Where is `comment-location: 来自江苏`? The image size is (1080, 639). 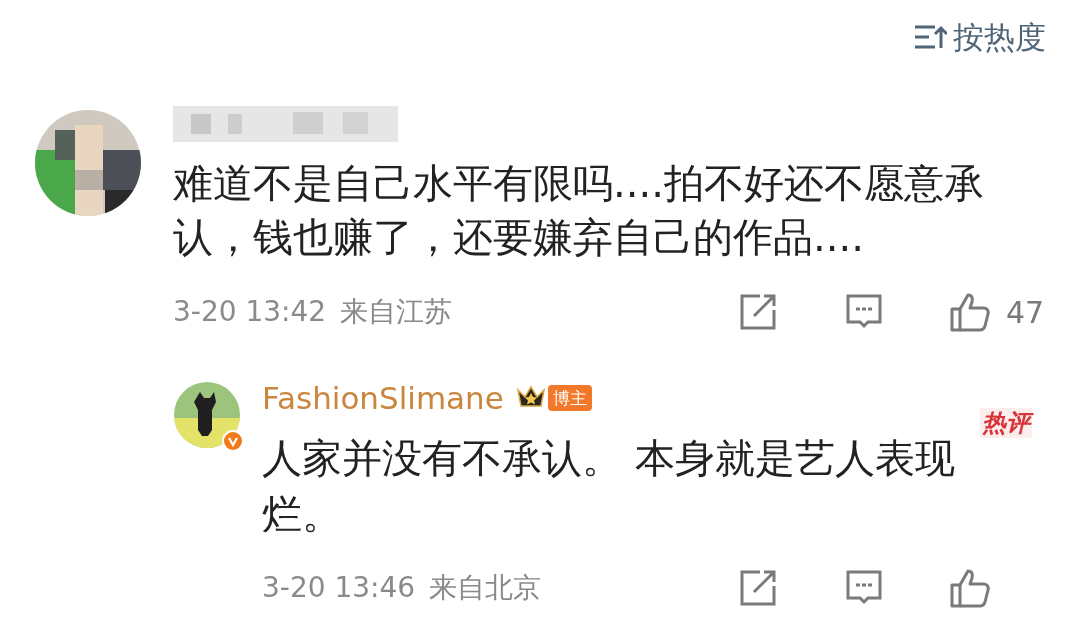
comment-location: 来自江苏 is located at coordinates (396, 312).